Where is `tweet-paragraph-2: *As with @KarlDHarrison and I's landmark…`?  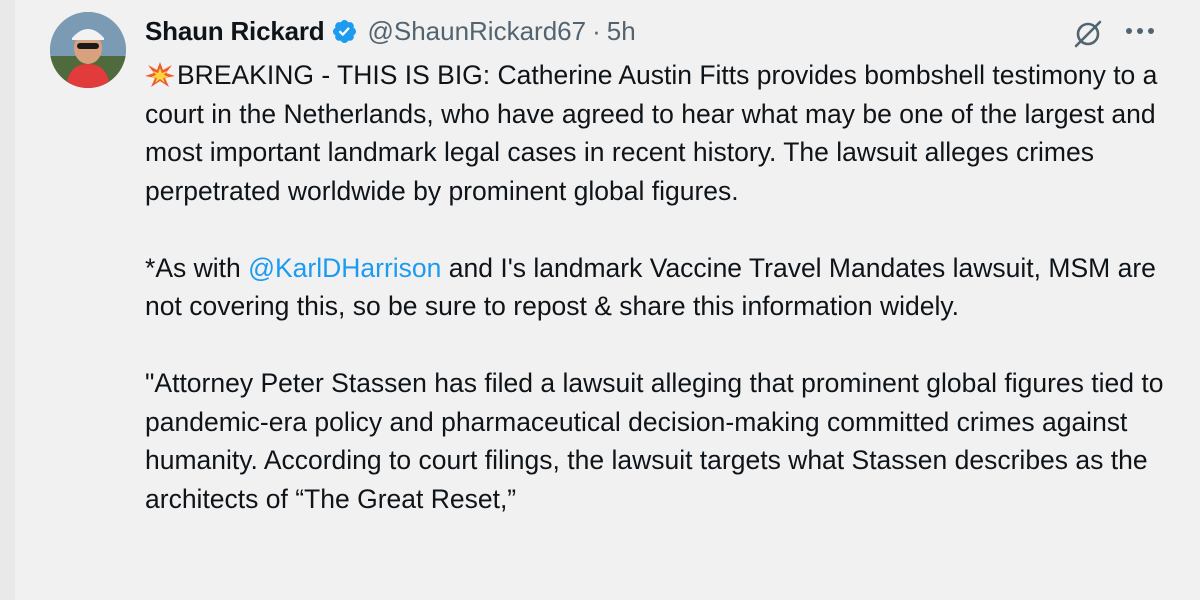
tweet-paragraph-2: *As with @KarlDHarrison and I's landmark… is located at coordinates (665, 287).